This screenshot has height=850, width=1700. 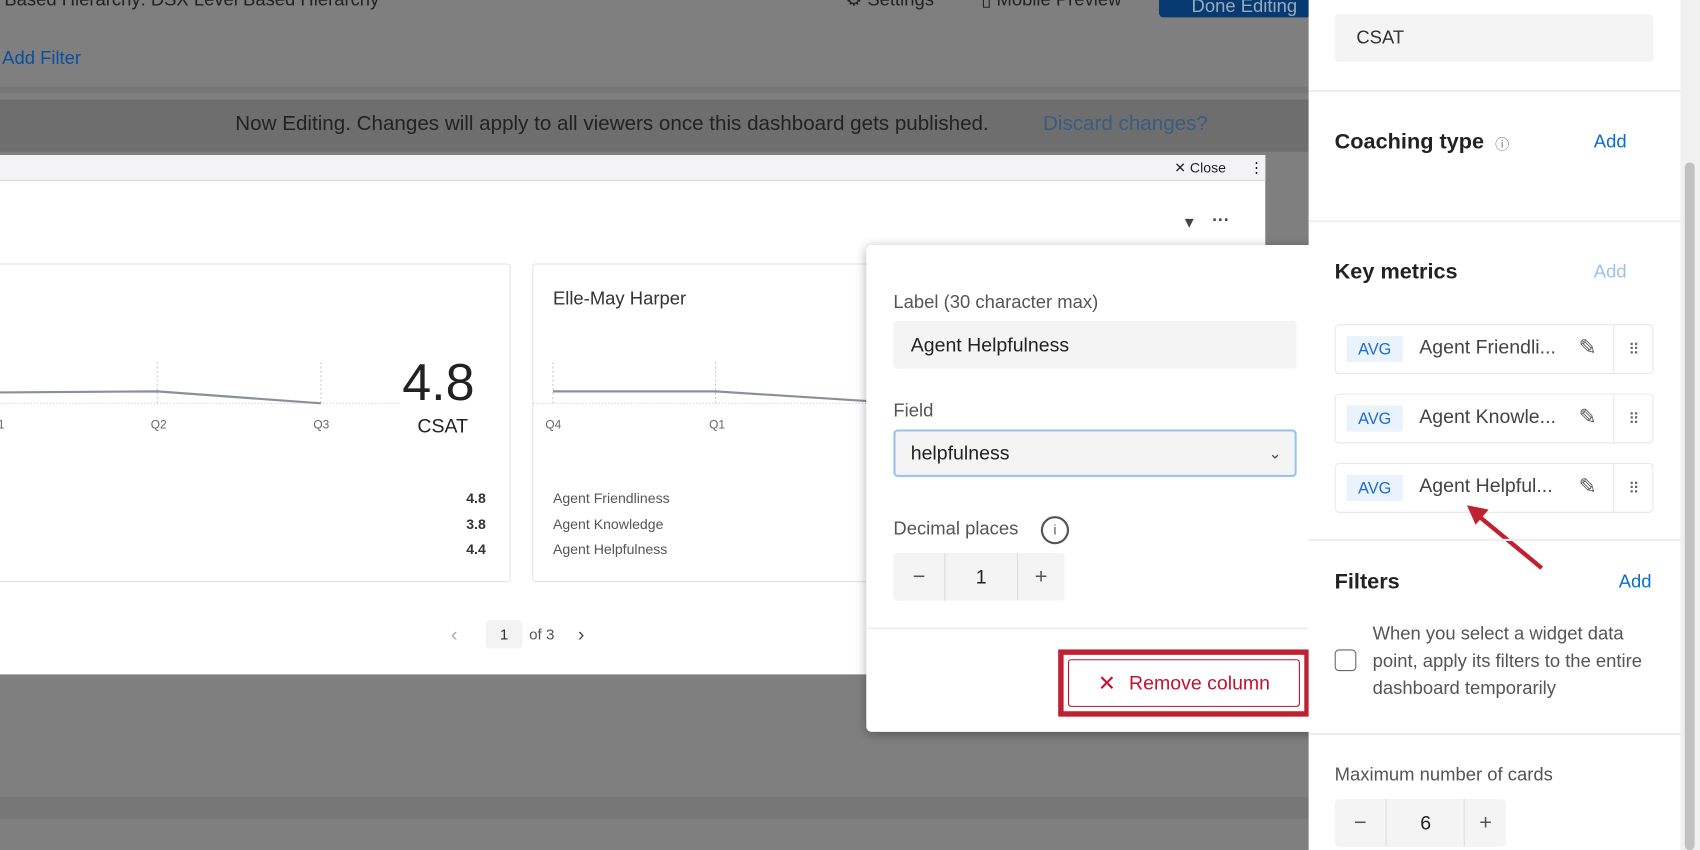 What do you see at coordinates (1207, 167) in the screenshot?
I see `close-label: Close` at bounding box center [1207, 167].